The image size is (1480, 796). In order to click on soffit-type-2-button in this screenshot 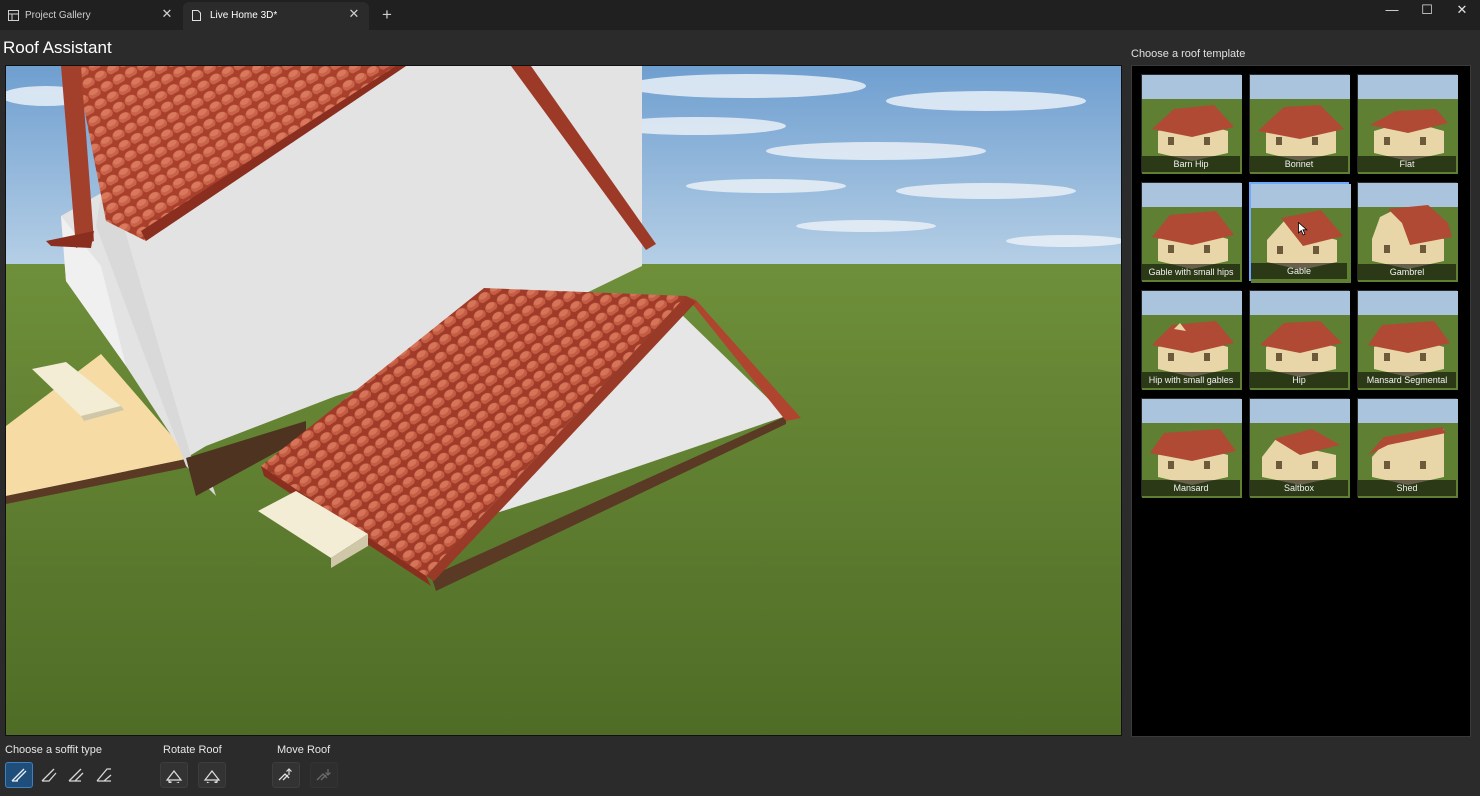, I will do `click(49, 775)`.